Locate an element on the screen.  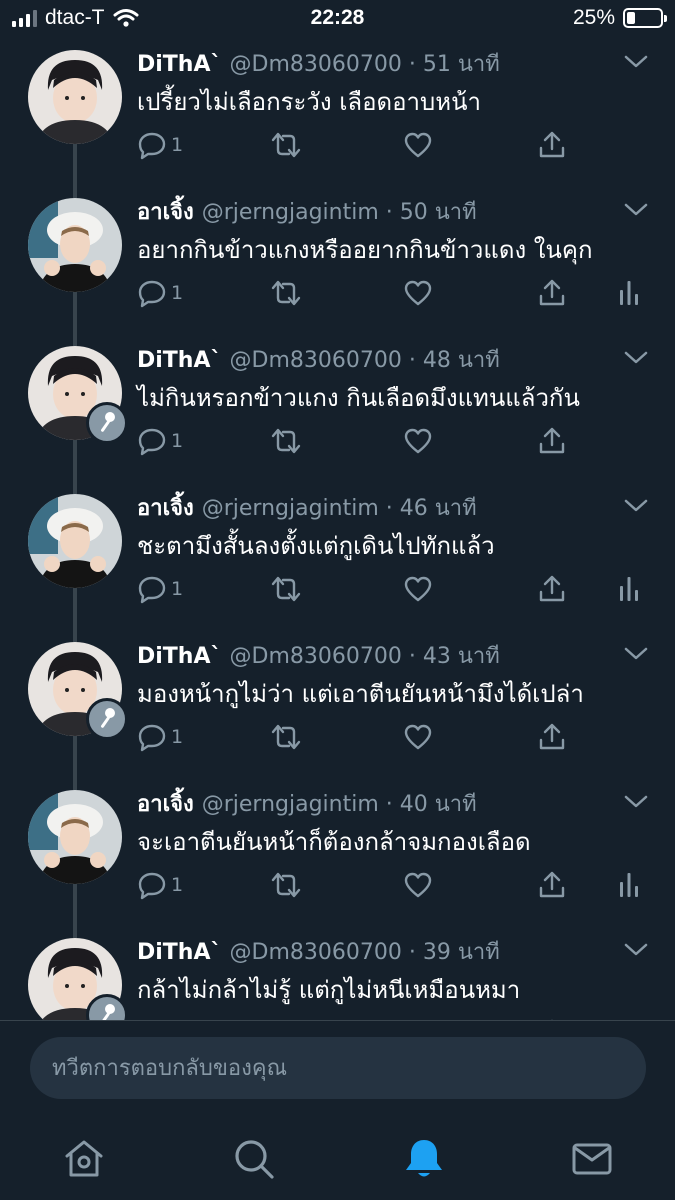
tweet-header: DiThA` @Dm83060700 · 48 นาที is located at coordinates (376, 359).